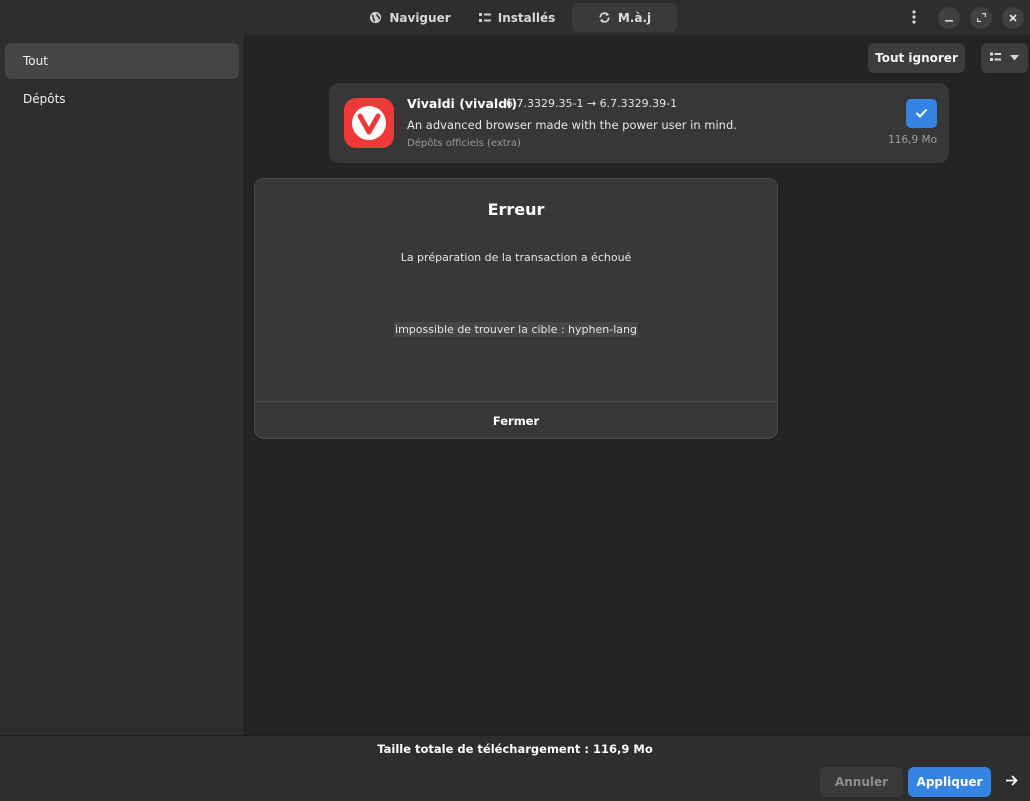  I want to click on tab-installed-label: Installés, so click(526, 17).